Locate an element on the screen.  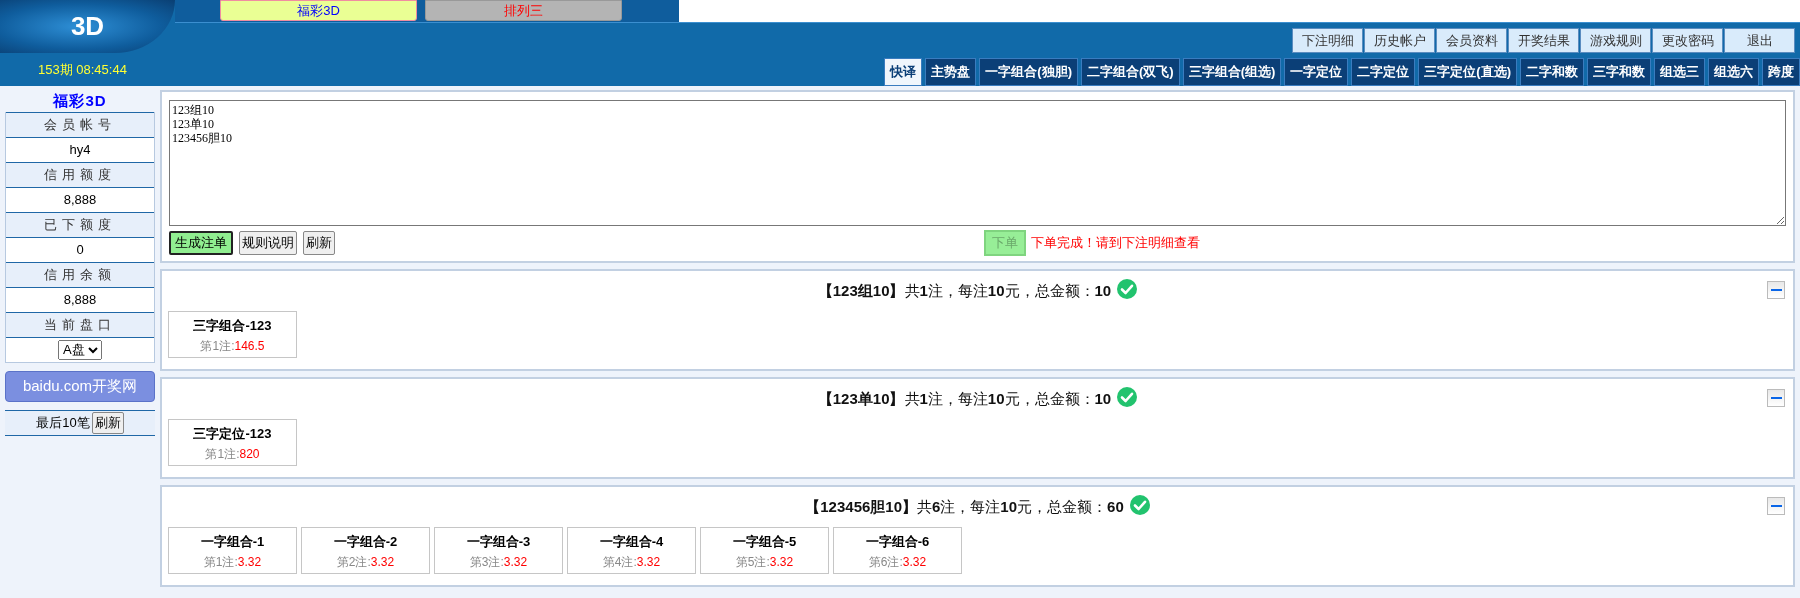
field-label: 当前盘口 is located at coordinates (80, 324).